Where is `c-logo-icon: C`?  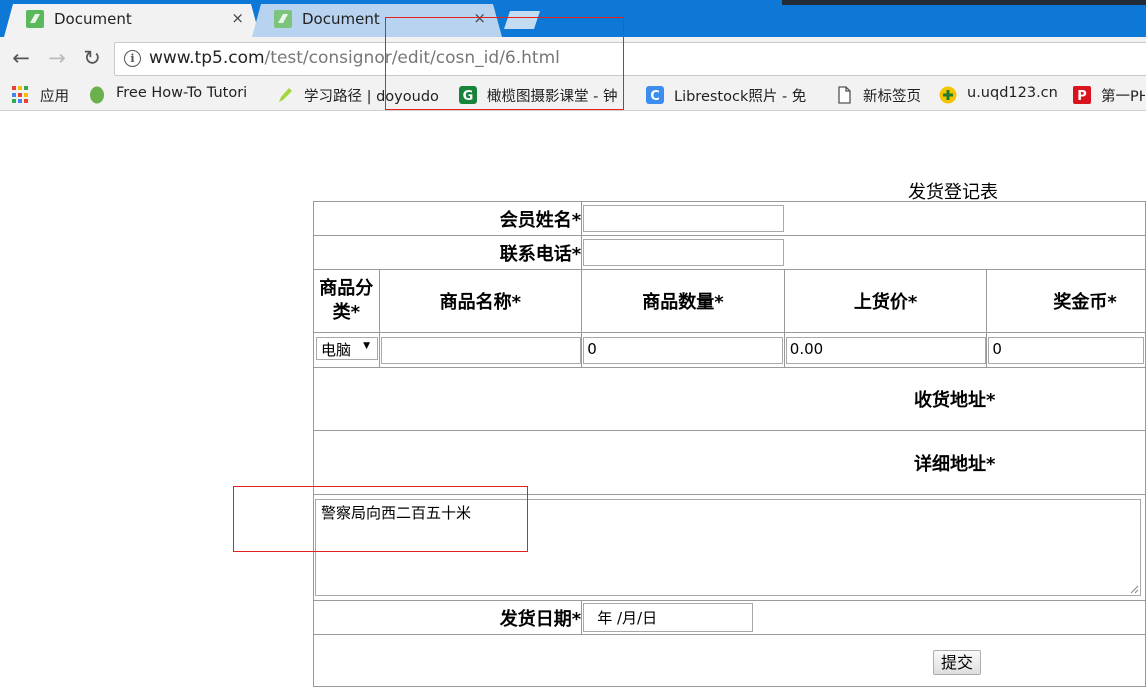
c-logo-icon: C is located at coordinates (655, 95).